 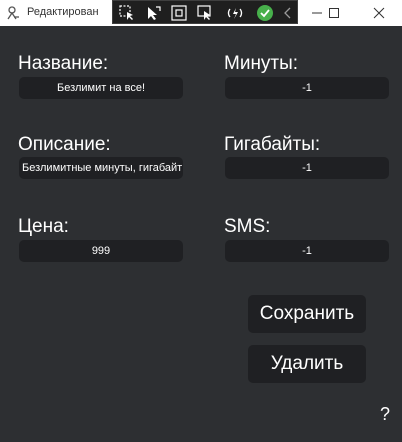 I want to click on close-icon, so click(x=379, y=13).